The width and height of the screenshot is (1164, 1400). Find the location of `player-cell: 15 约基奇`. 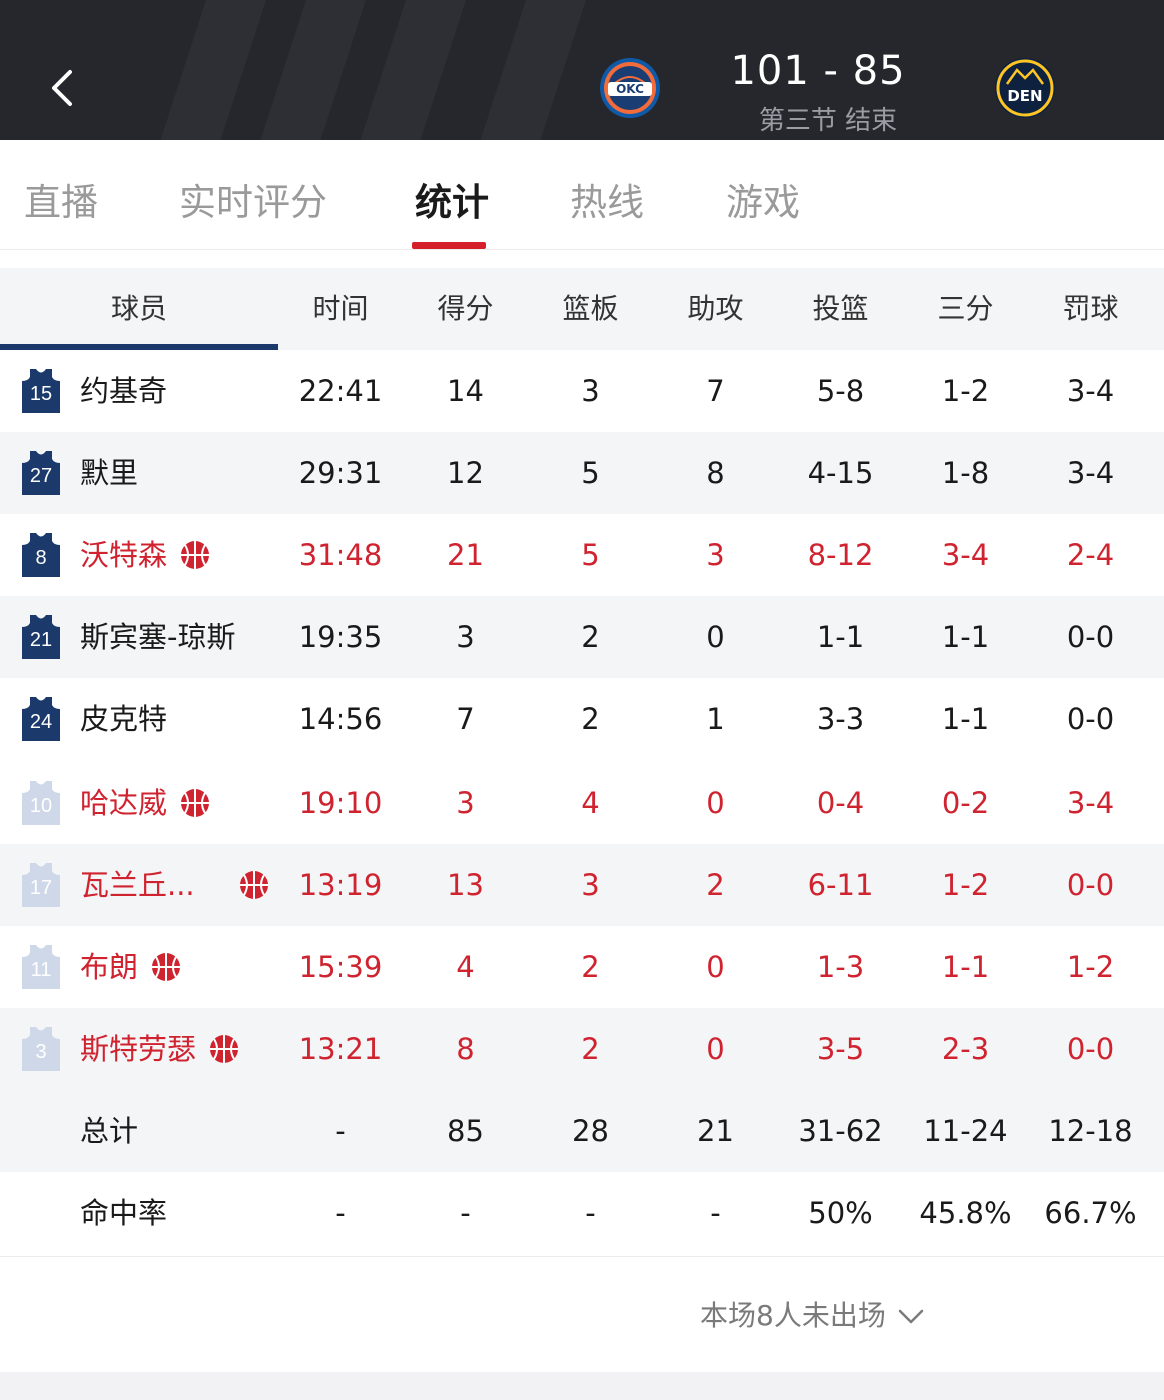

player-cell: 15 约基奇 is located at coordinates (139, 391).